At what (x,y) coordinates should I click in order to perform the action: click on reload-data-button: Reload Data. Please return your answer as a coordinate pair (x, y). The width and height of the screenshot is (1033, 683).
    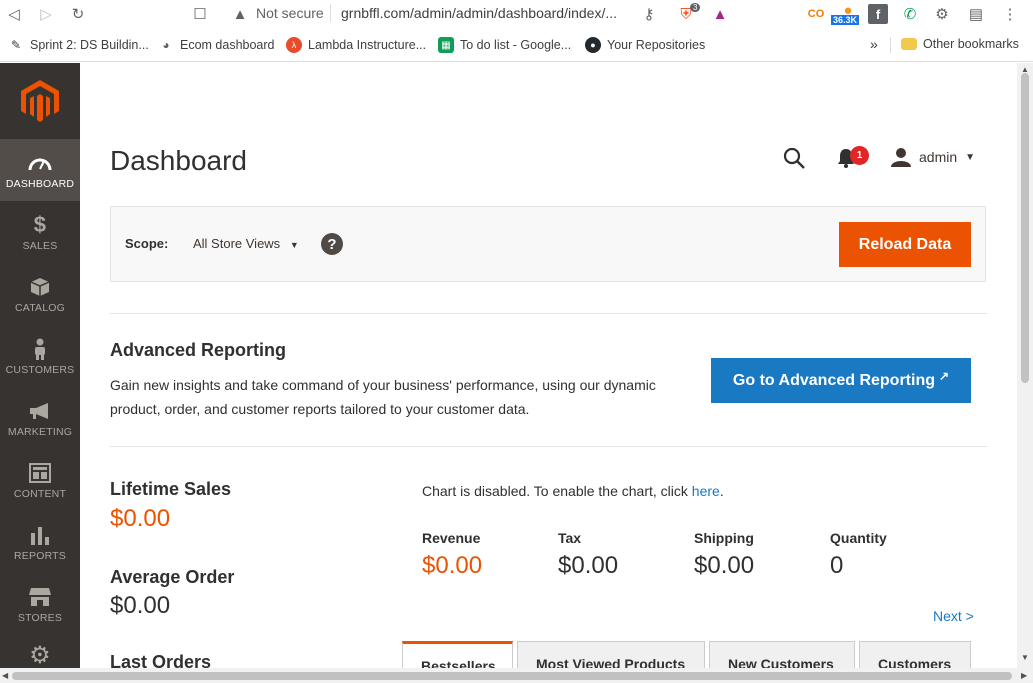
    Looking at the image, I should click on (905, 244).